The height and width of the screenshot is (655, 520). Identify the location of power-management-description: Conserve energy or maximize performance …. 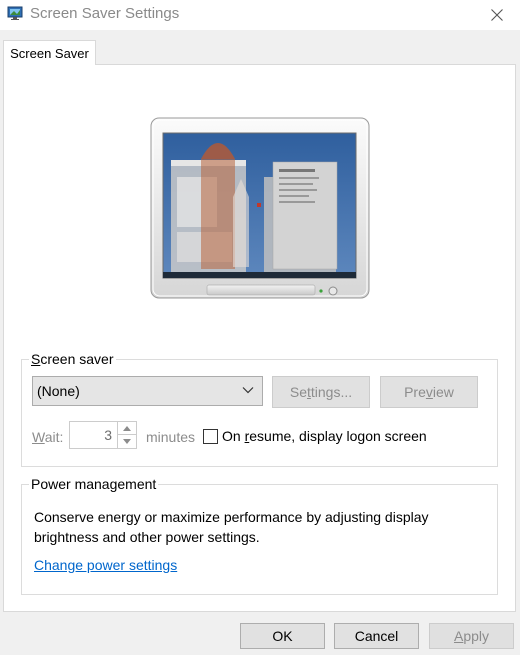
(231, 527).